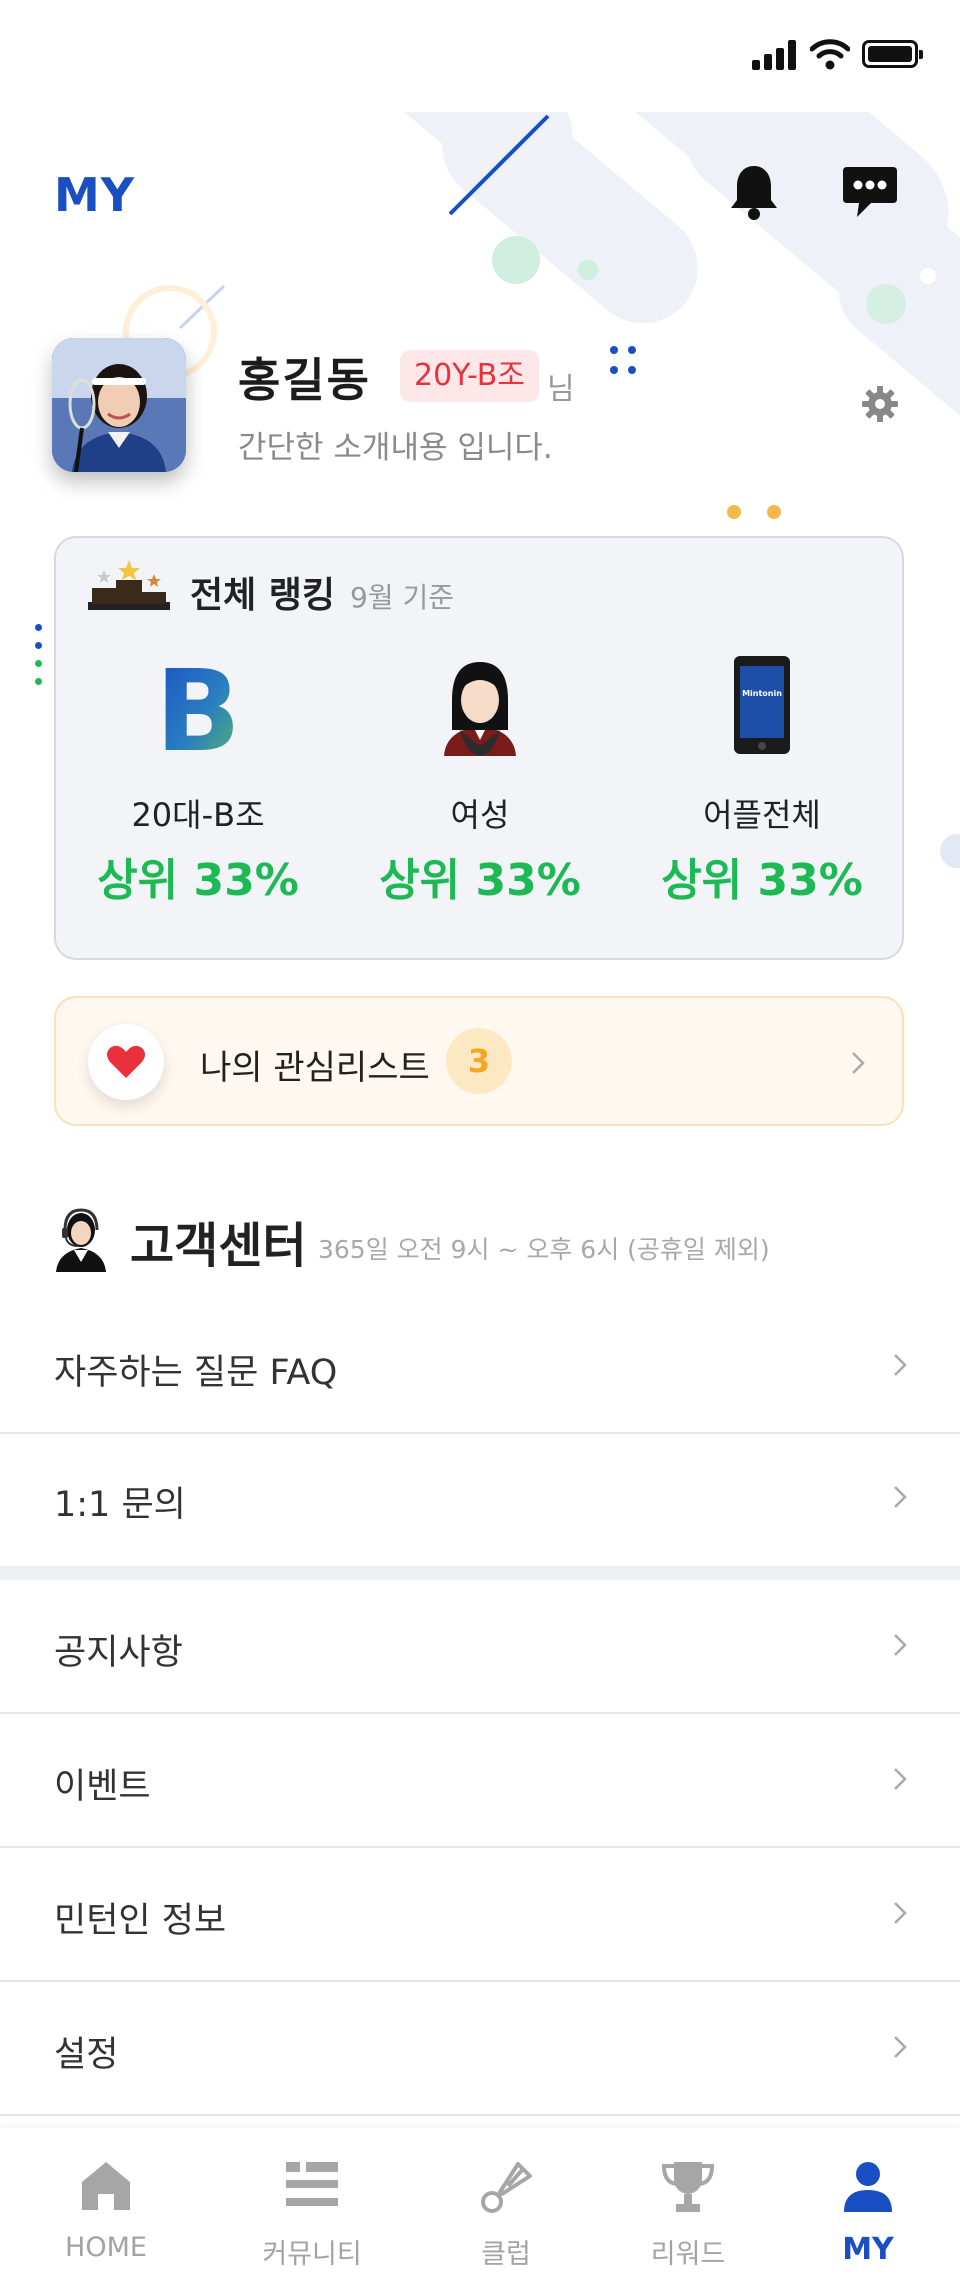 Image resolution: width=960 pixels, height=2286 pixels. Describe the element at coordinates (762, 779) in the screenshot. I see `ranking-item-app-total: Mintonin 어플전체 상위 33%` at that location.